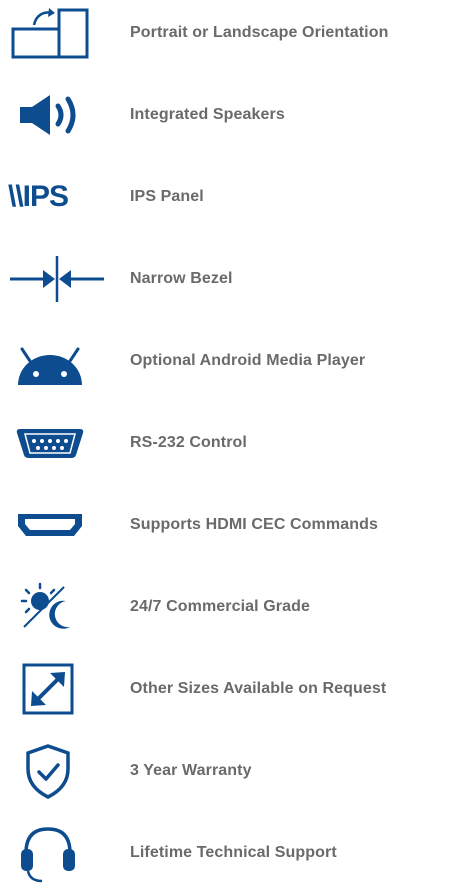  I want to click on feature-row: Optional Android Media Player, so click(225, 361).